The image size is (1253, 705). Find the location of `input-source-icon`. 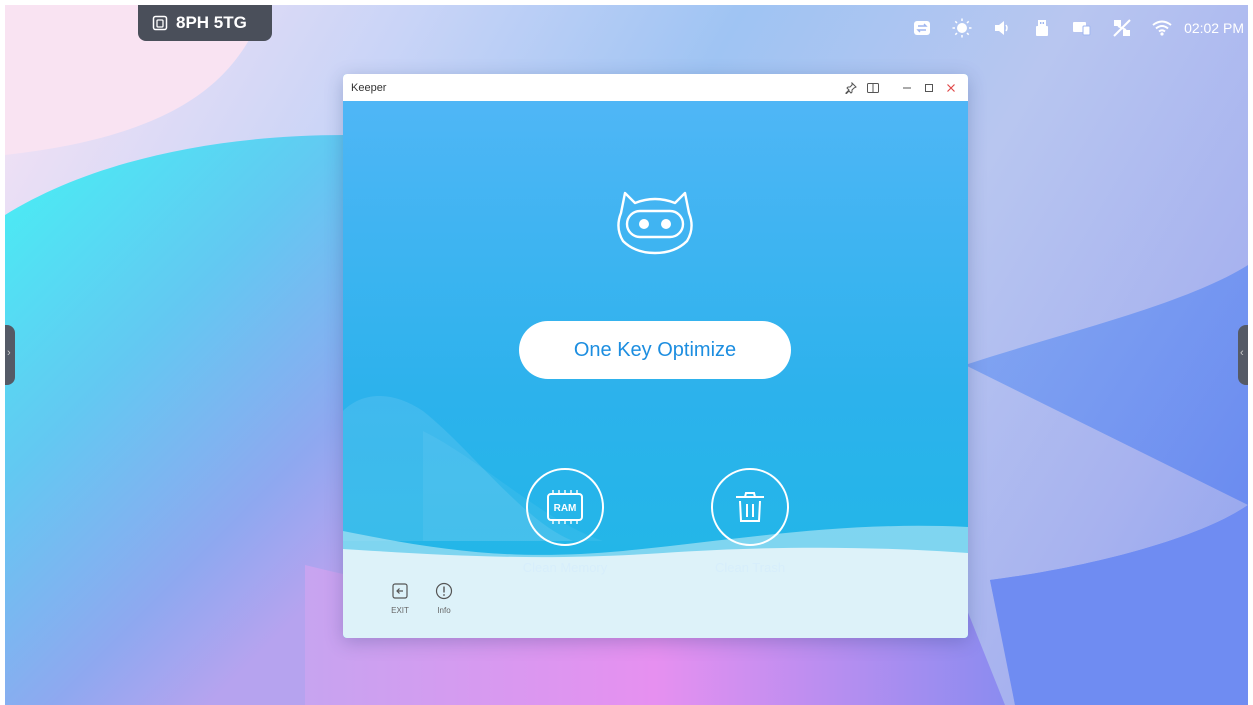

input-source-icon is located at coordinates (922, 28).